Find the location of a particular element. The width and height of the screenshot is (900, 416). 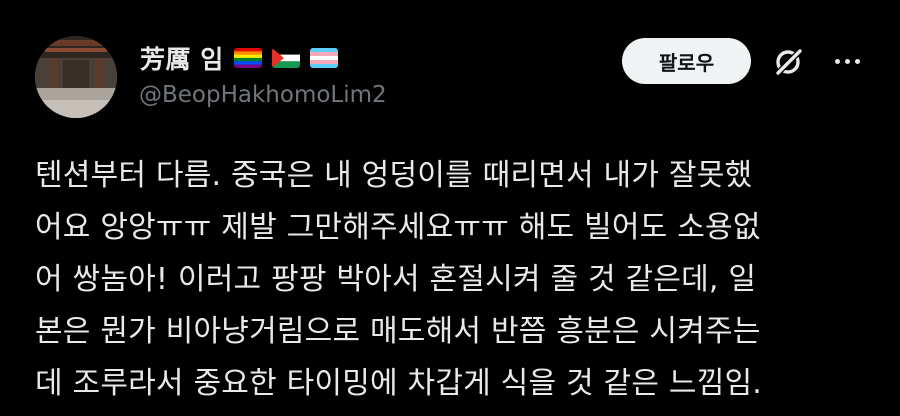

display-name: 芳厲 임 is located at coordinates (182, 58).